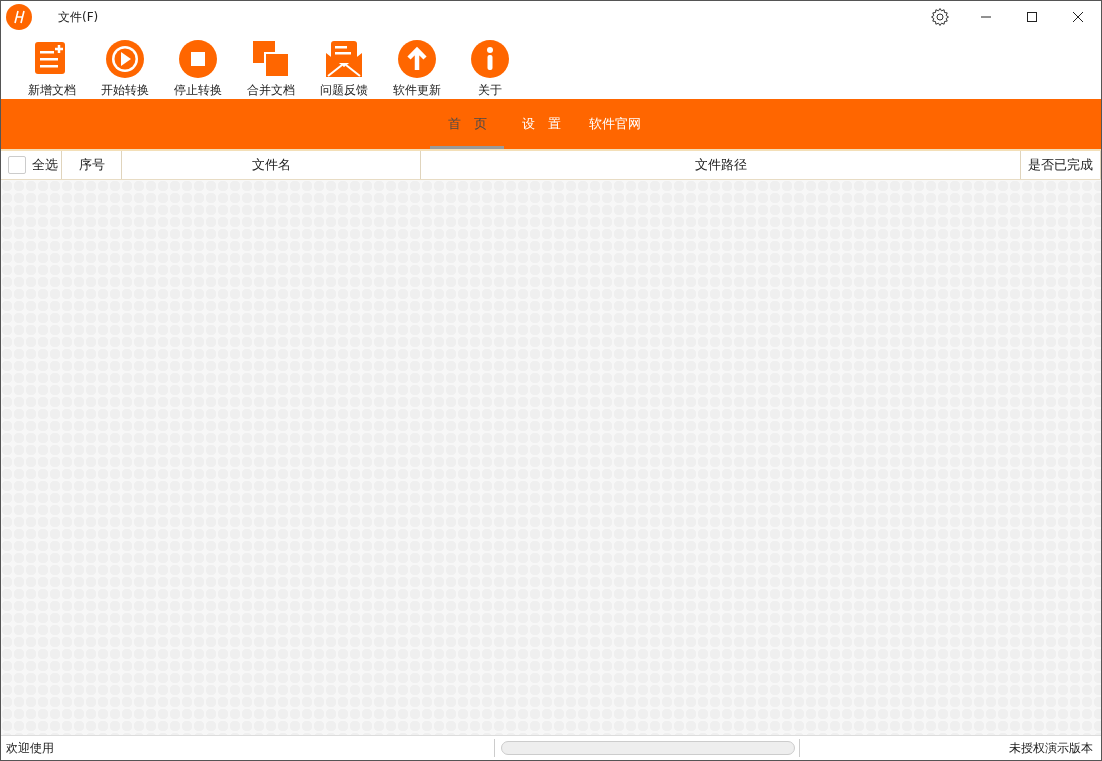  I want to click on toolbar-button: 新增文档, so click(51, 66).